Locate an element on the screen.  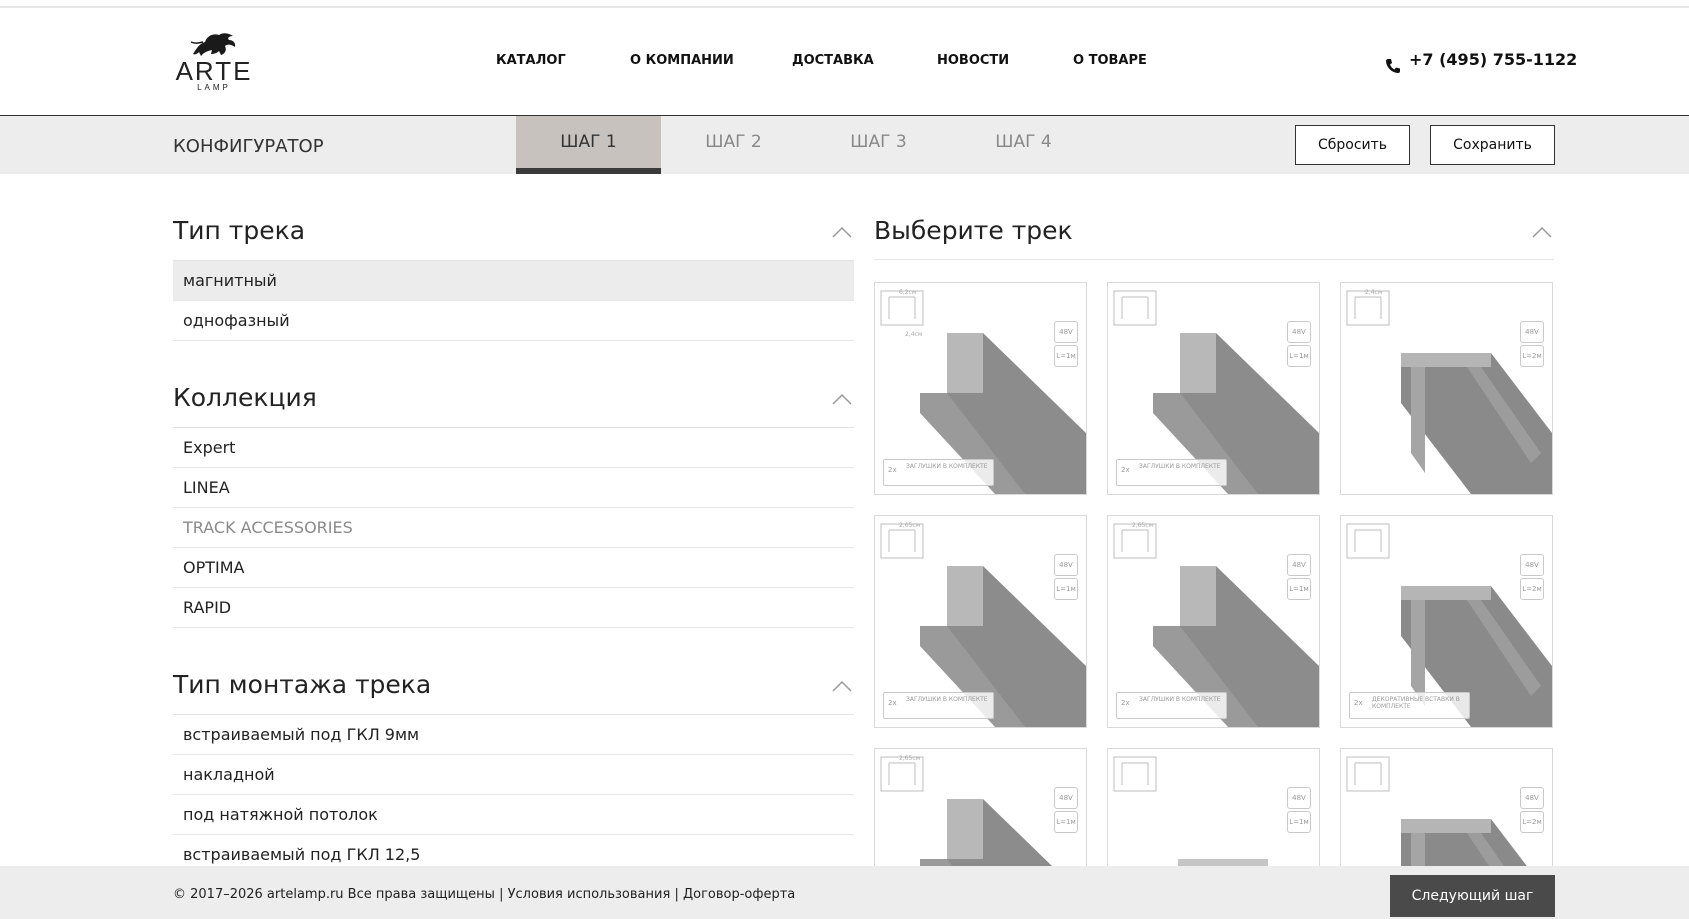
save-button: Сохранить is located at coordinates (1492, 145).